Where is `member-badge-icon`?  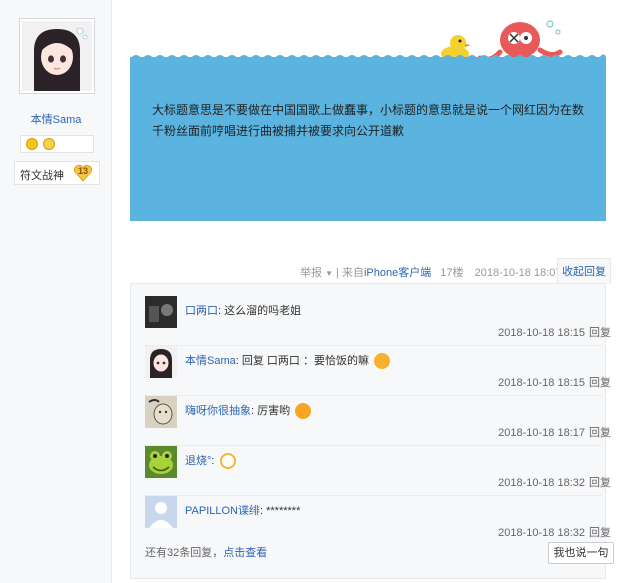
member-badge-icon is located at coordinates (49, 144).